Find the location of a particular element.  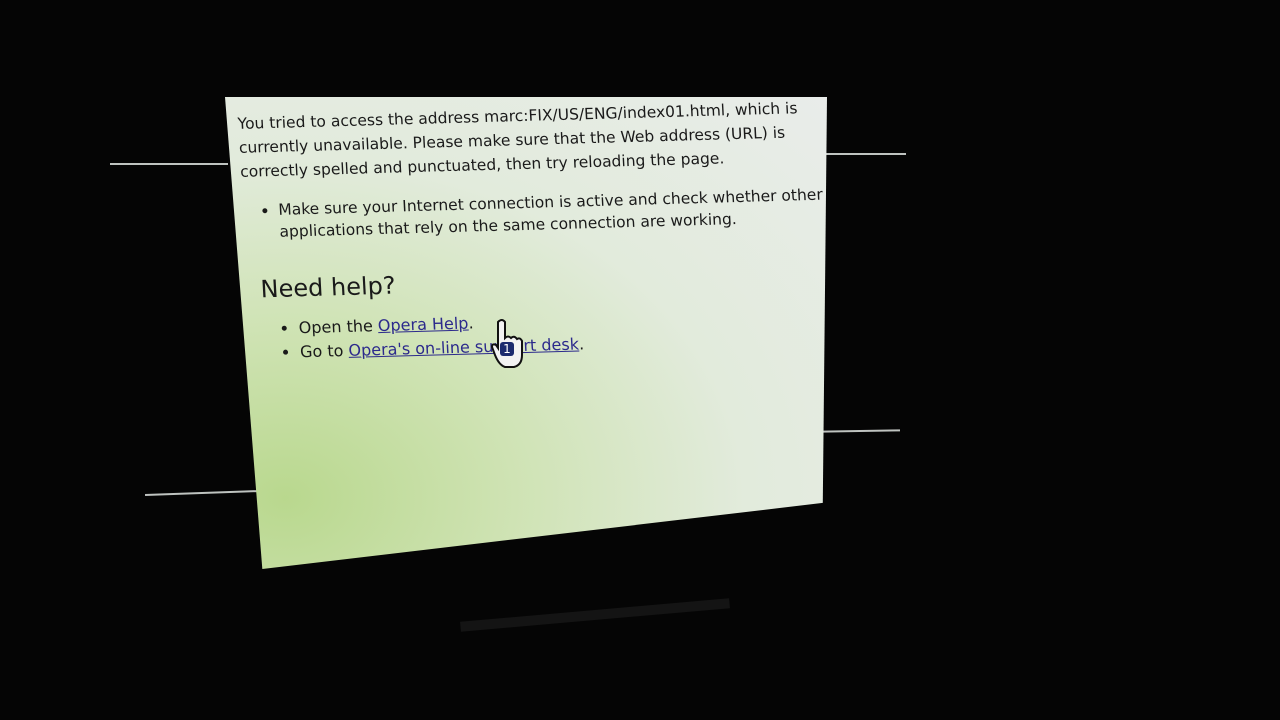

support-desk-link: Opera's on-line support desk is located at coordinates (464, 346).